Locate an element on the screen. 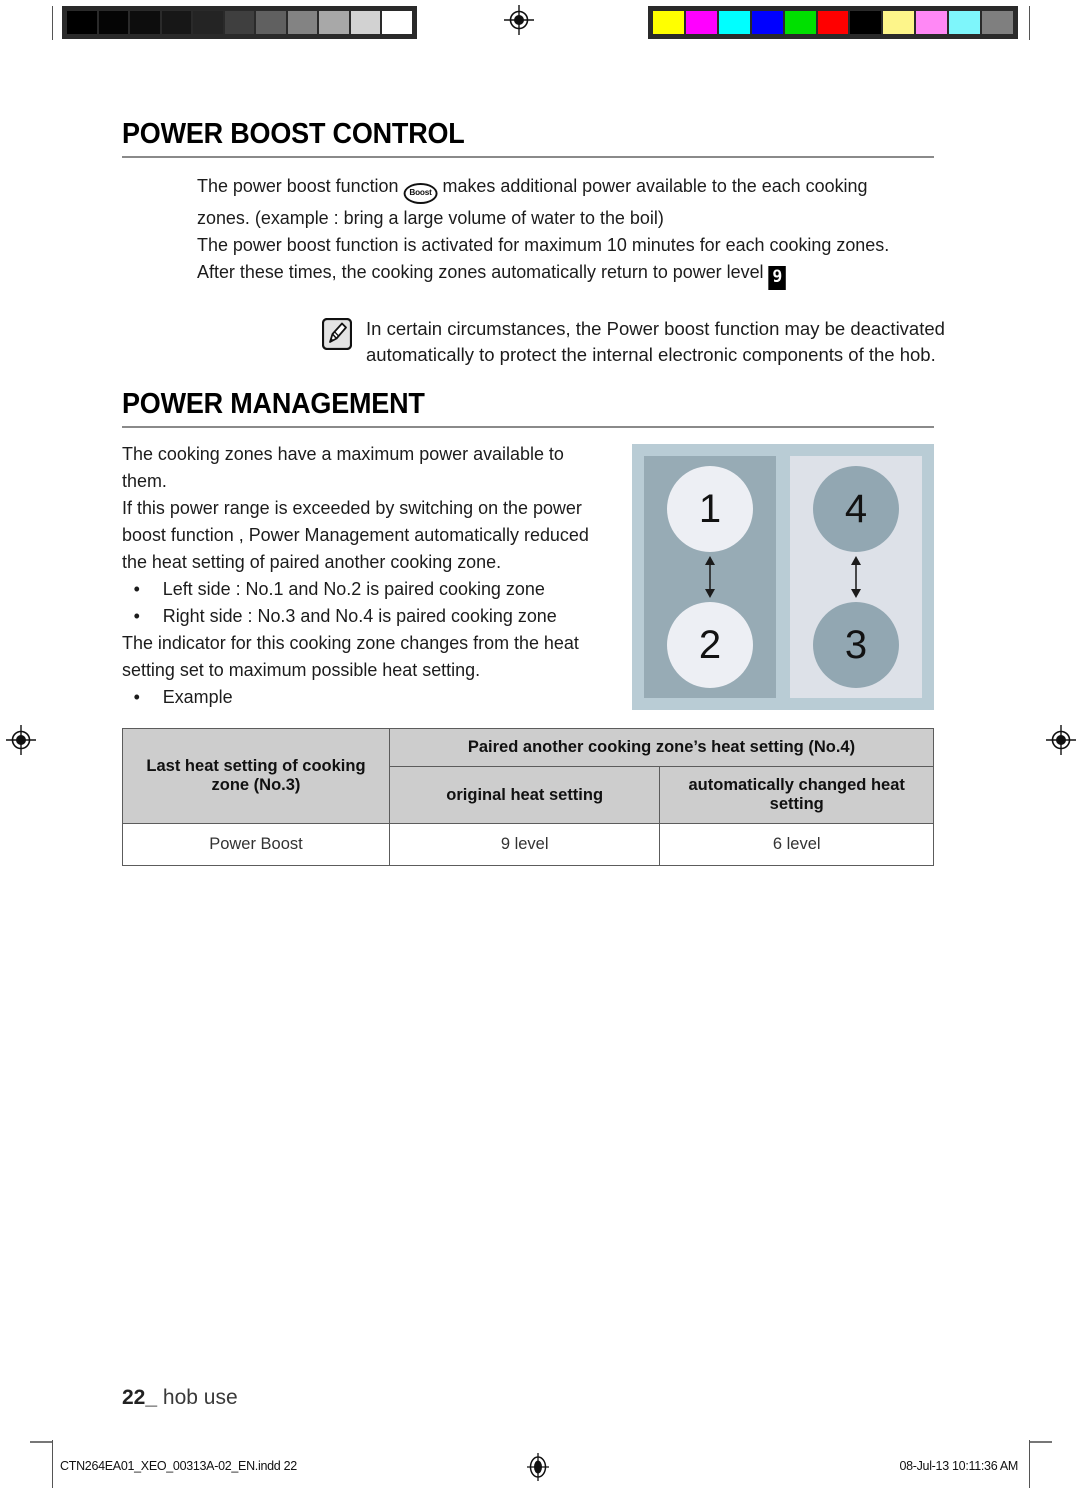 The height and width of the screenshot is (1491, 1080). power-boost-section-header: POWER BOOST CONTROL is located at coordinates (528, 146).